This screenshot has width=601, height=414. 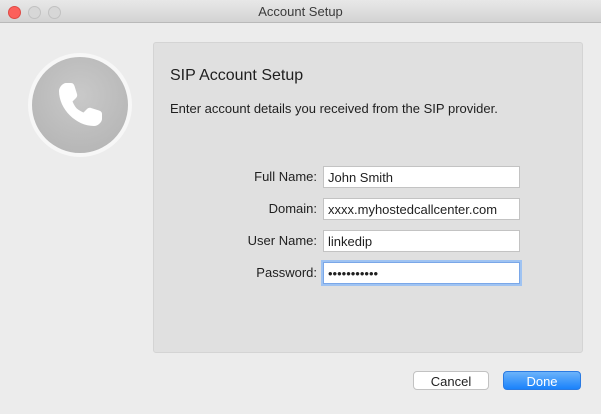 What do you see at coordinates (542, 380) in the screenshot?
I see `done-button: Done` at bounding box center [542, 380].